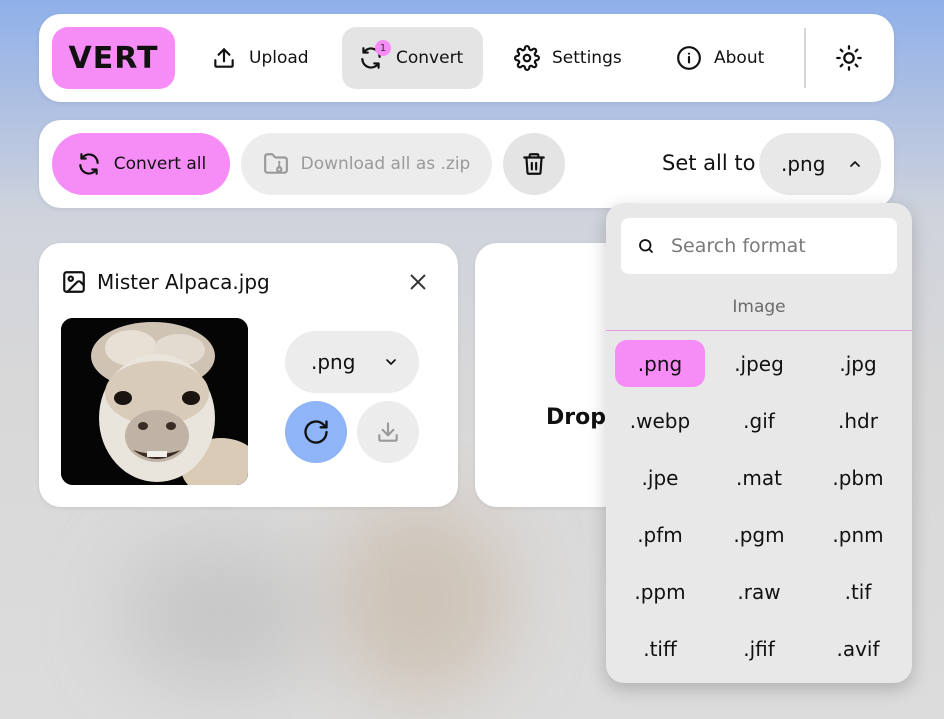 The height and width of the screenshot is (719, 944). Describe the element at coordinates (759, 307) in the screenshot. I see `format-category-label: Image` at that location.